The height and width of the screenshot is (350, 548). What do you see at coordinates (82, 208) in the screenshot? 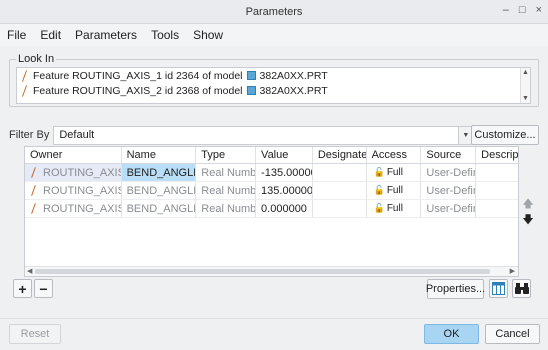
I see `owner-text: ROUTING_AXIS_3` at bounding box center [82, 208].